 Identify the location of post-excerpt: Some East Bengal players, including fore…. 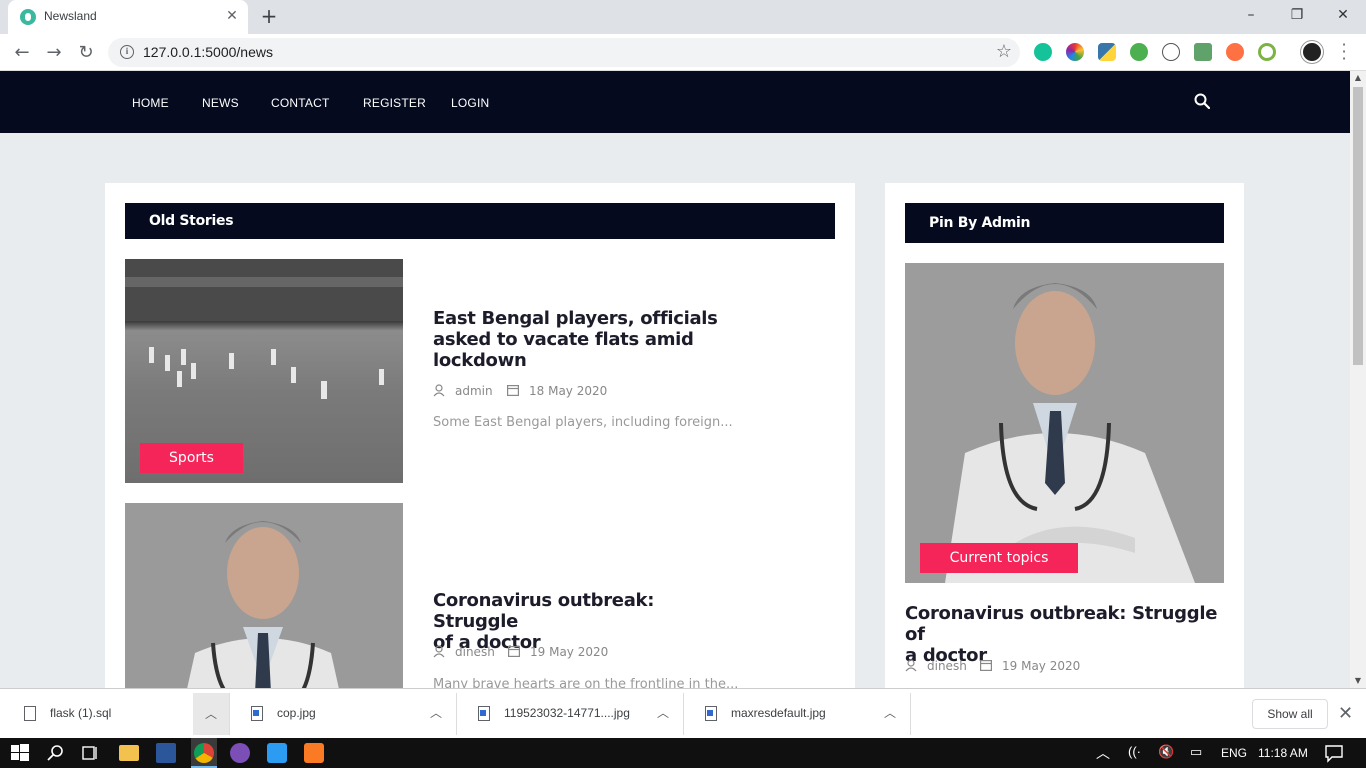
(583, 422).